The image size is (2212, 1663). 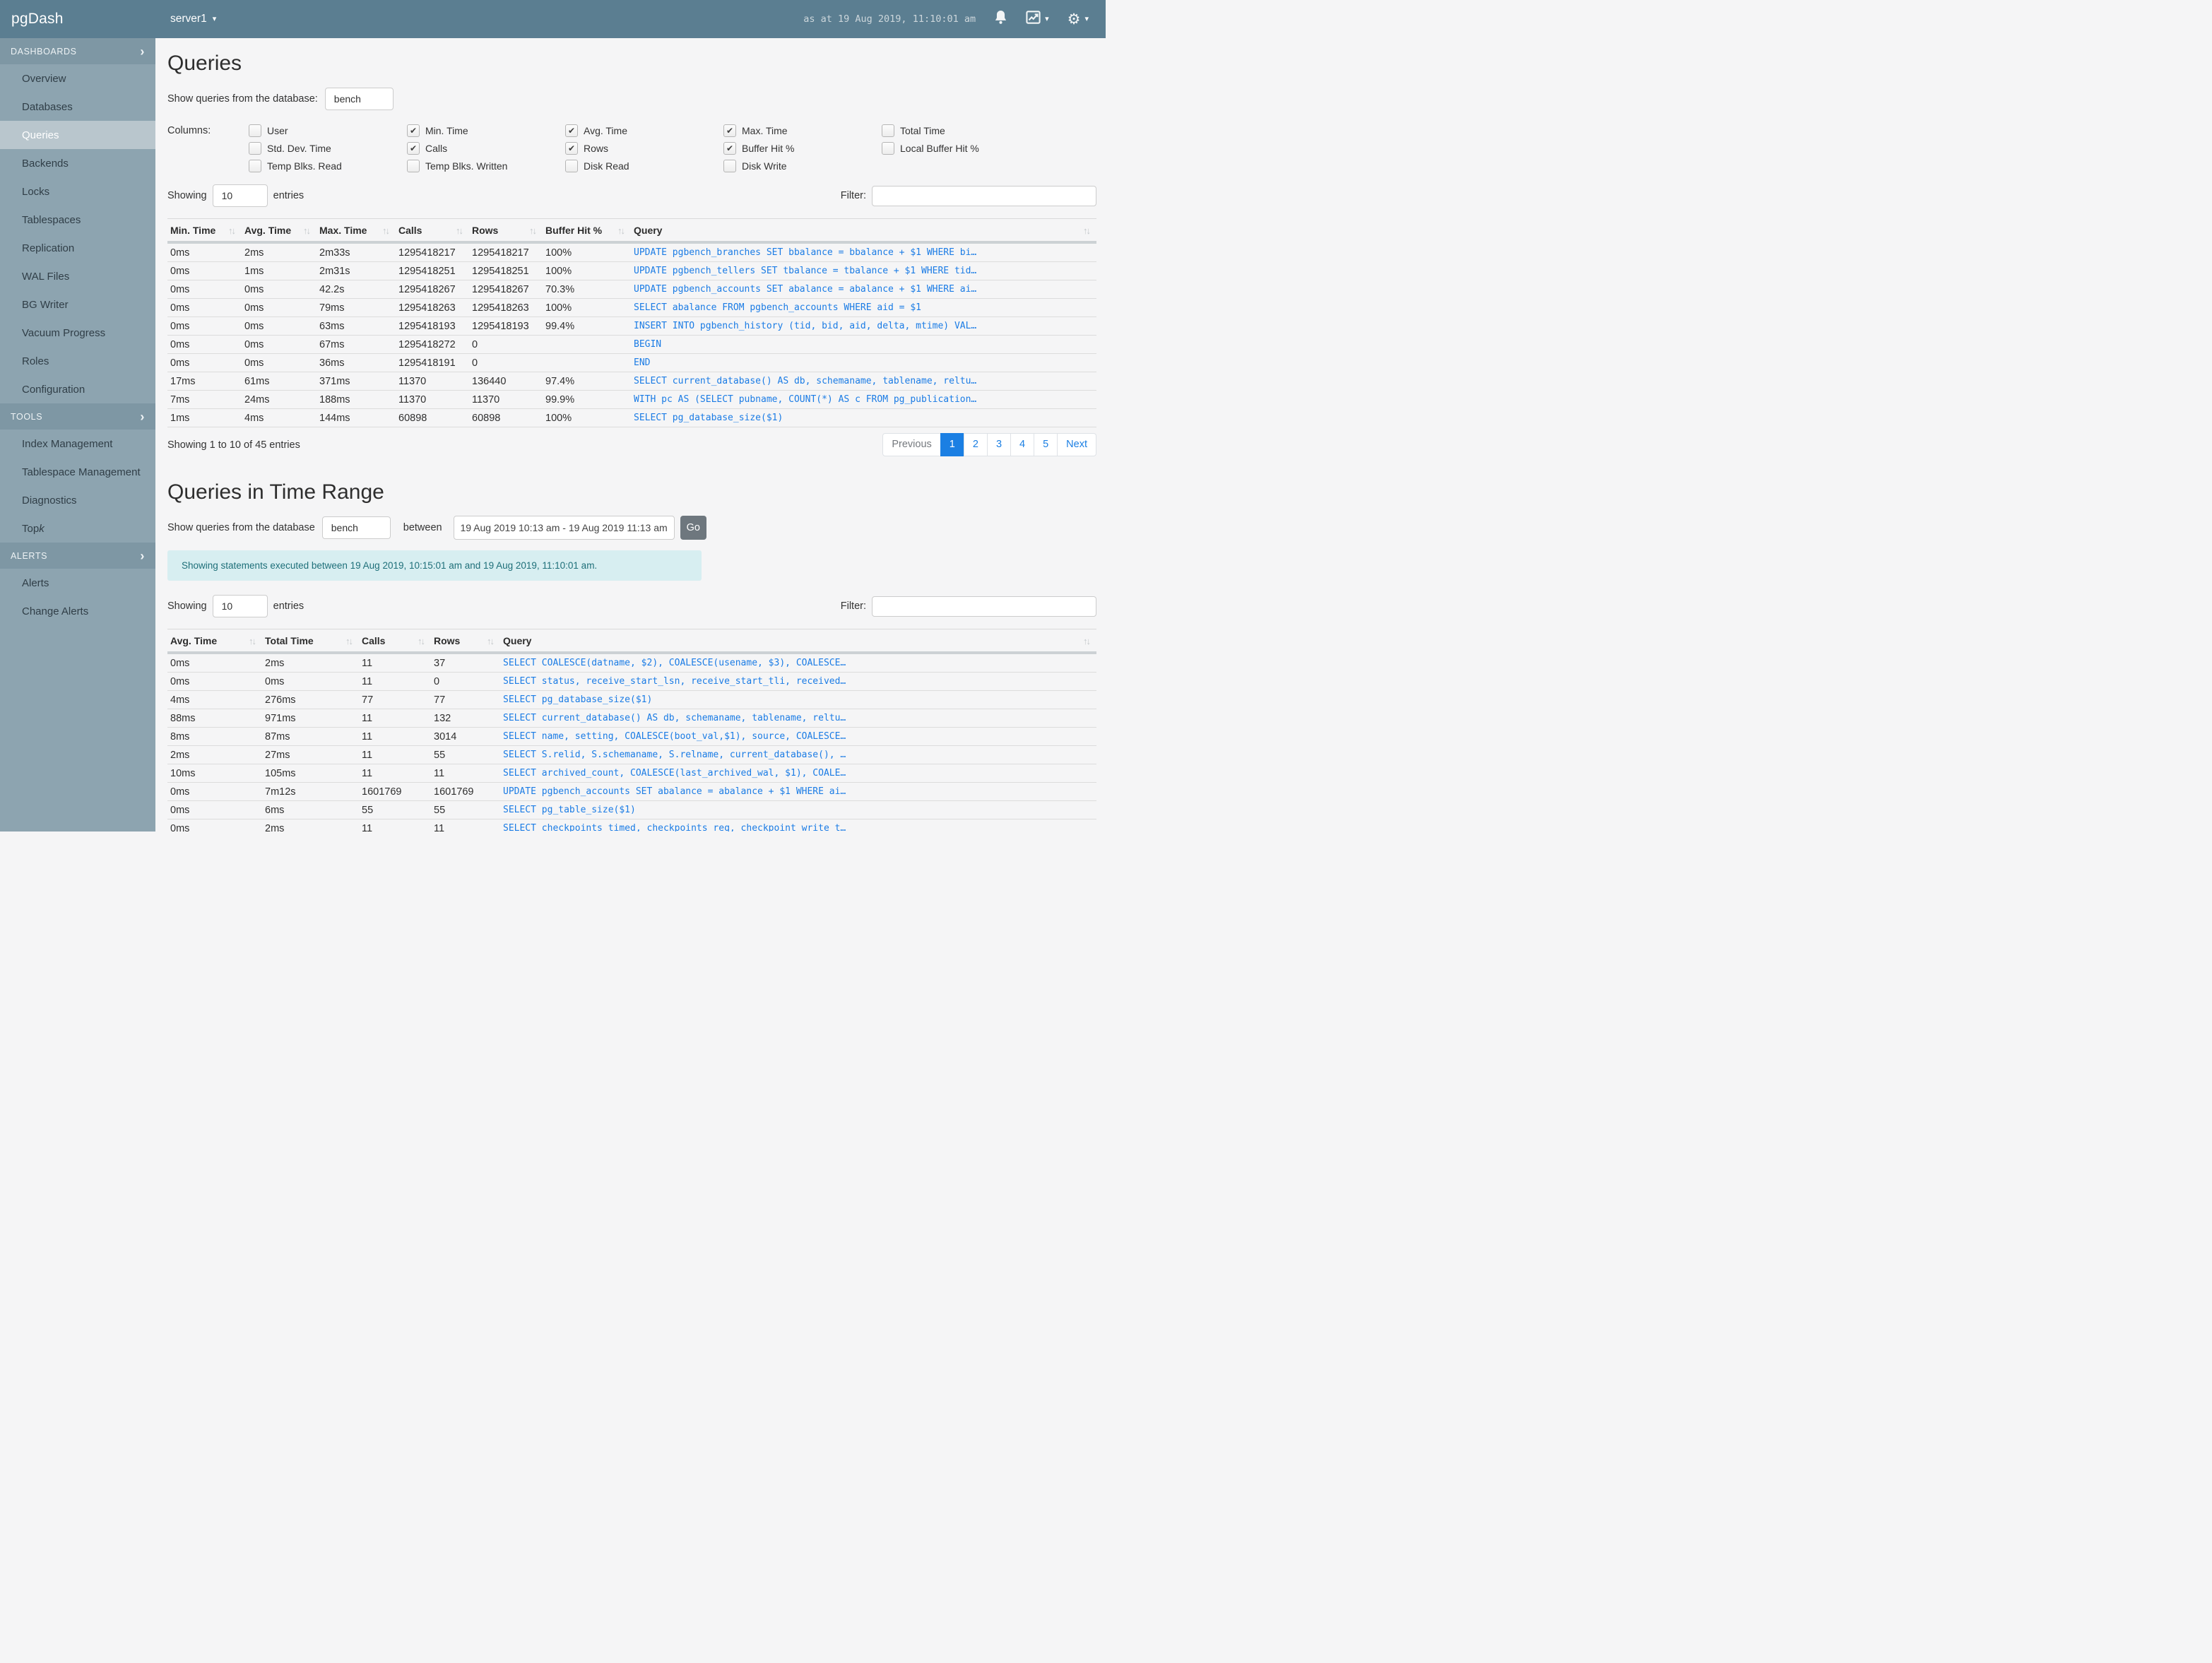 What do you see at coordinates (802, 130) in the screenshot?
I see `column-checkbox-max-time: ✔ Max. Time` at bounding box center [802, 130].